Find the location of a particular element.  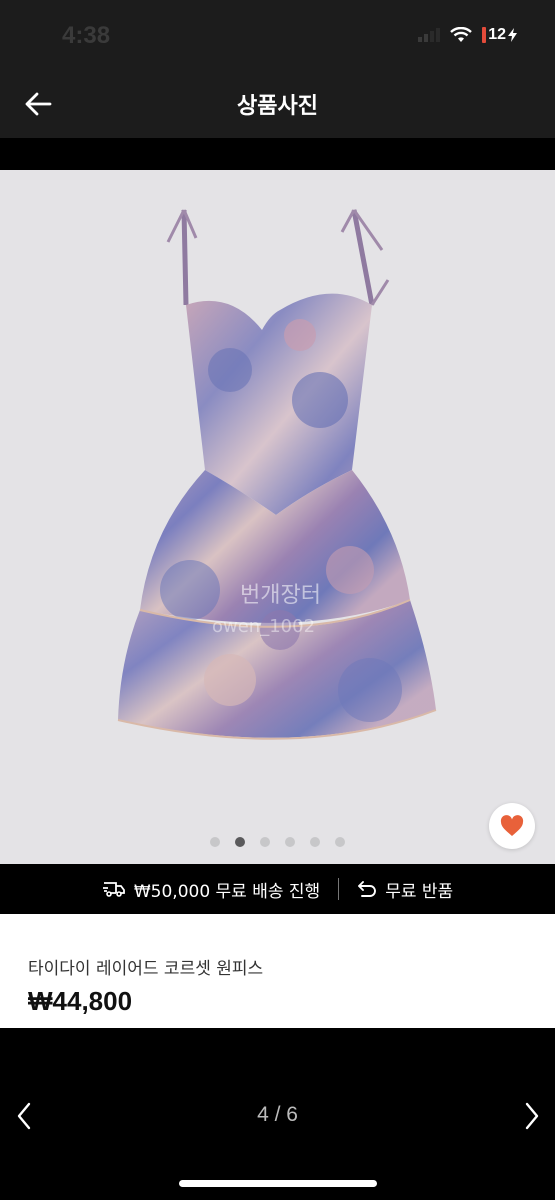

gallery-pagination-dots is located at coordinates (277, 842).